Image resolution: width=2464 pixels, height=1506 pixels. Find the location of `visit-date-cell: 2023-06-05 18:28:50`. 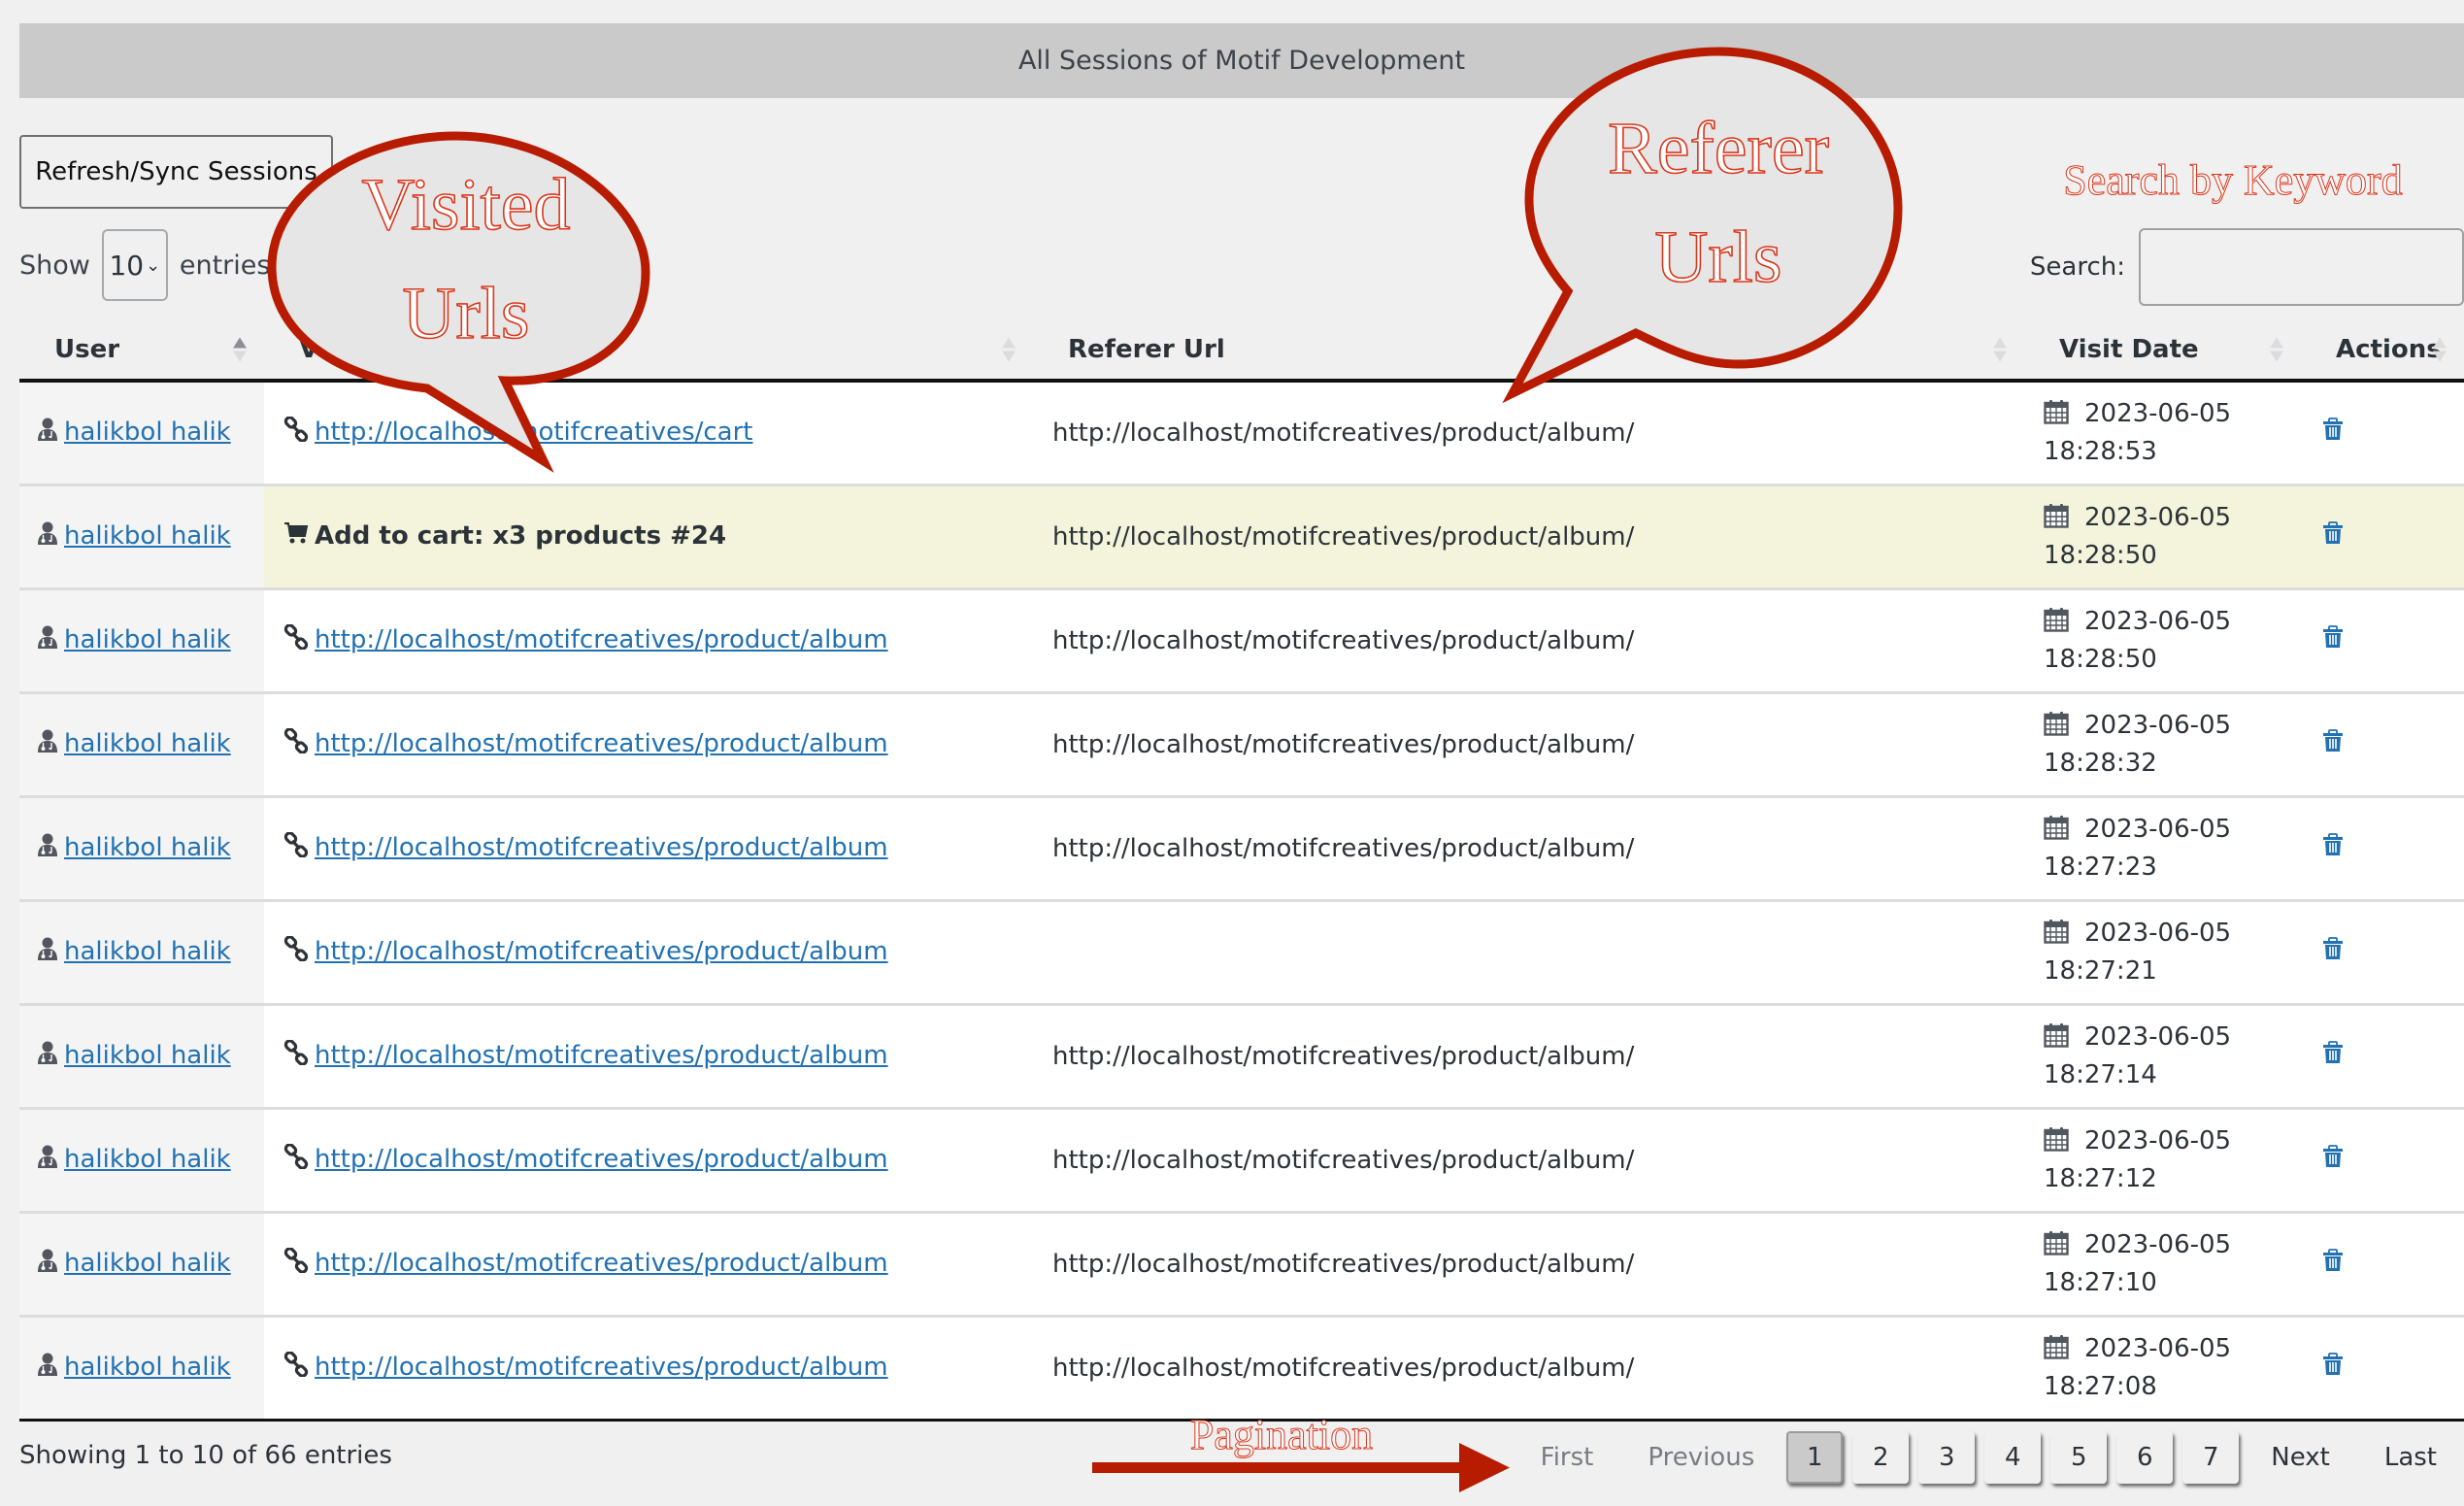

visit-date-cell: 2023-06-05 18:28:50 is located at coordinates (2162, 537).